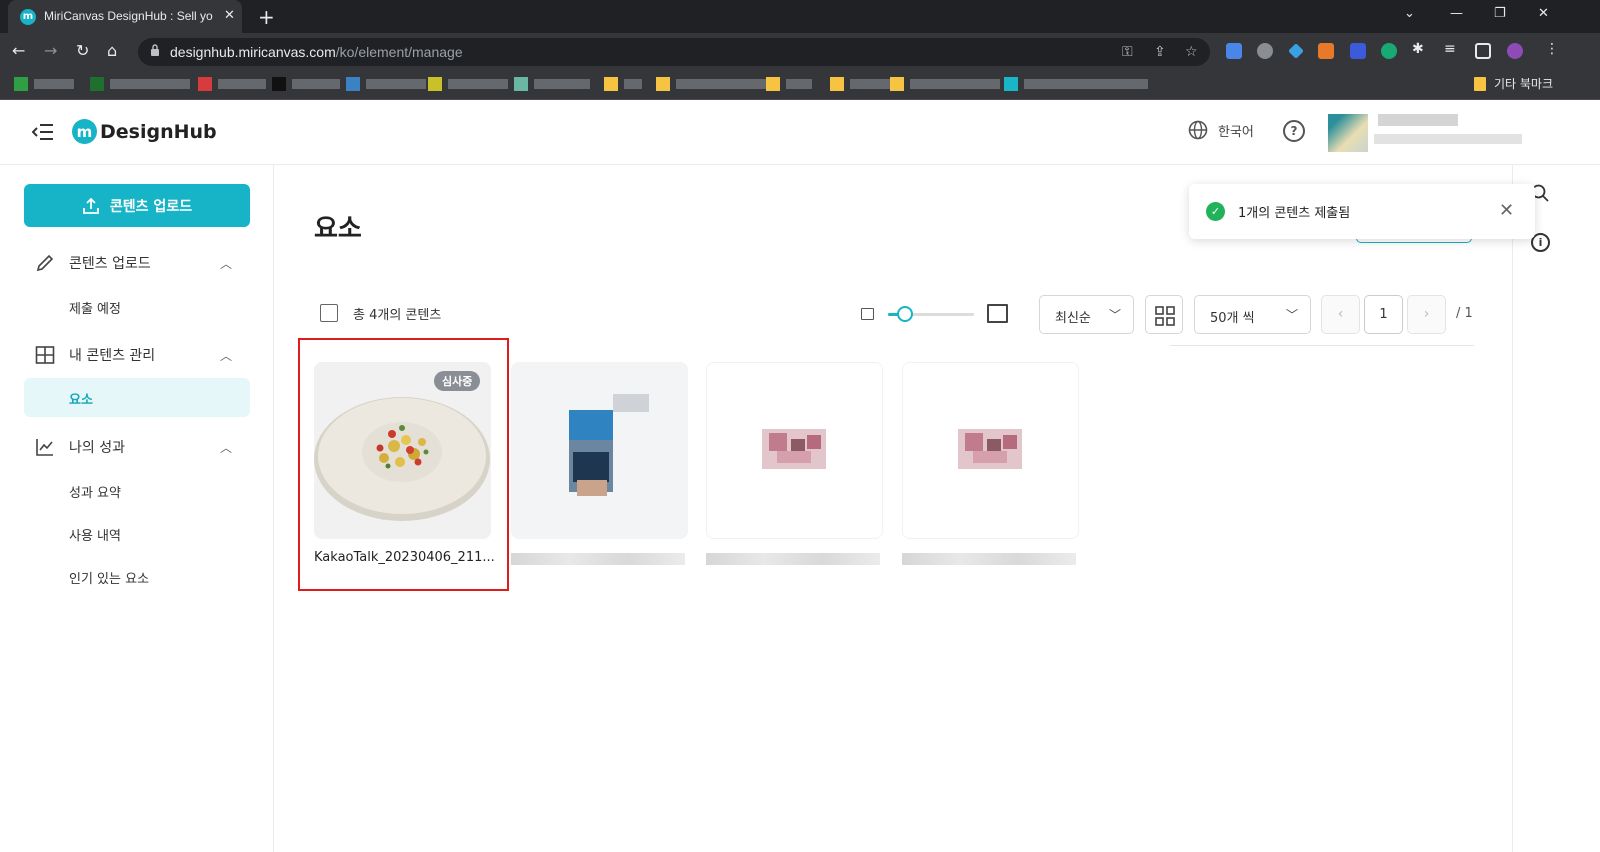  Describe the element at coordinates (151, 206) in the screenshot. I see `upload-content-label: 콘텐츠 업로드` at that location.